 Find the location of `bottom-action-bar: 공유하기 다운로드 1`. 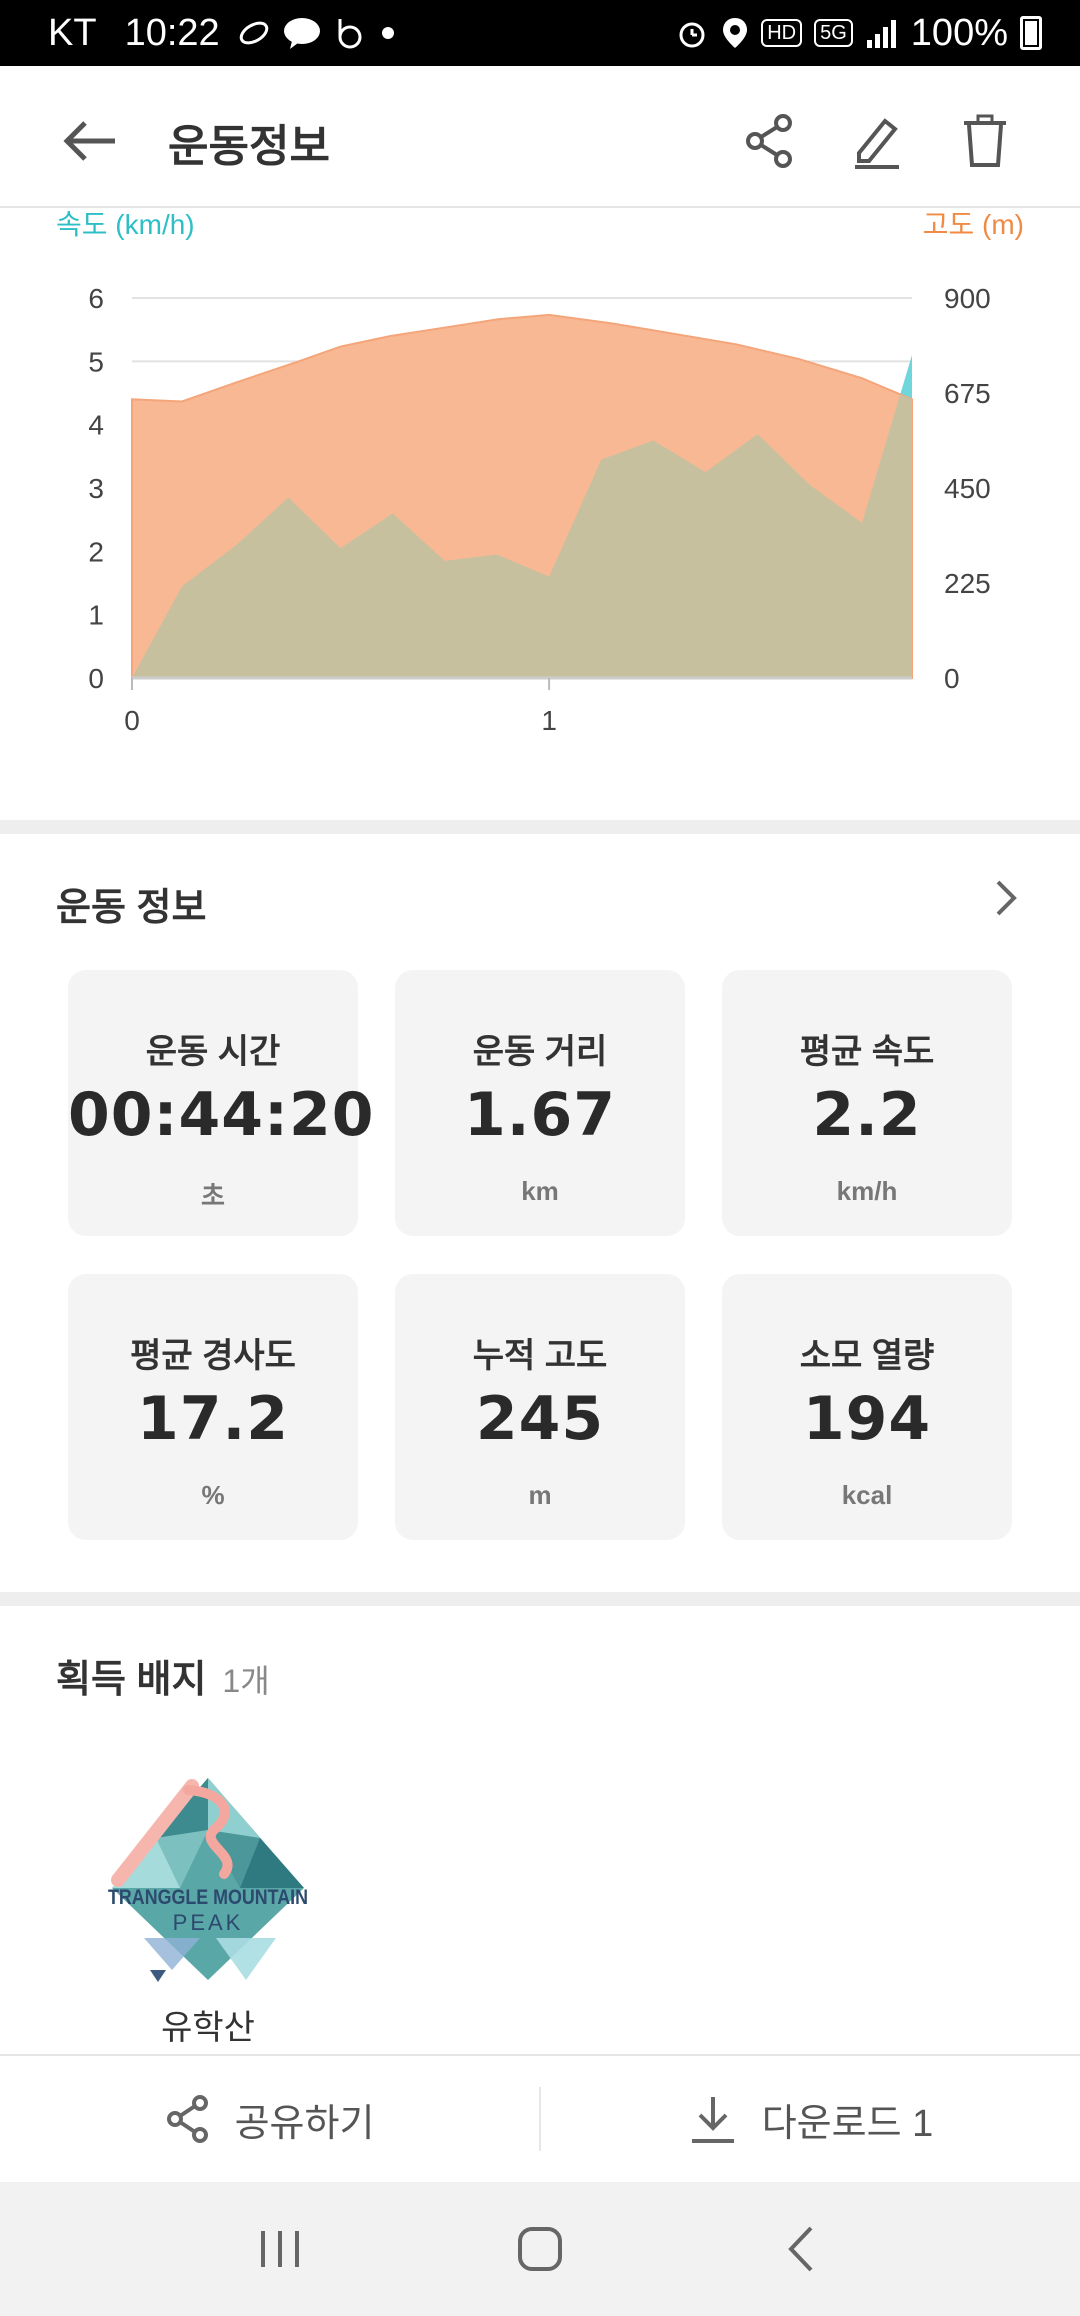

bottom-action-bar: 공유하기 다운로드 1 is located at coordinates (540, 2118).